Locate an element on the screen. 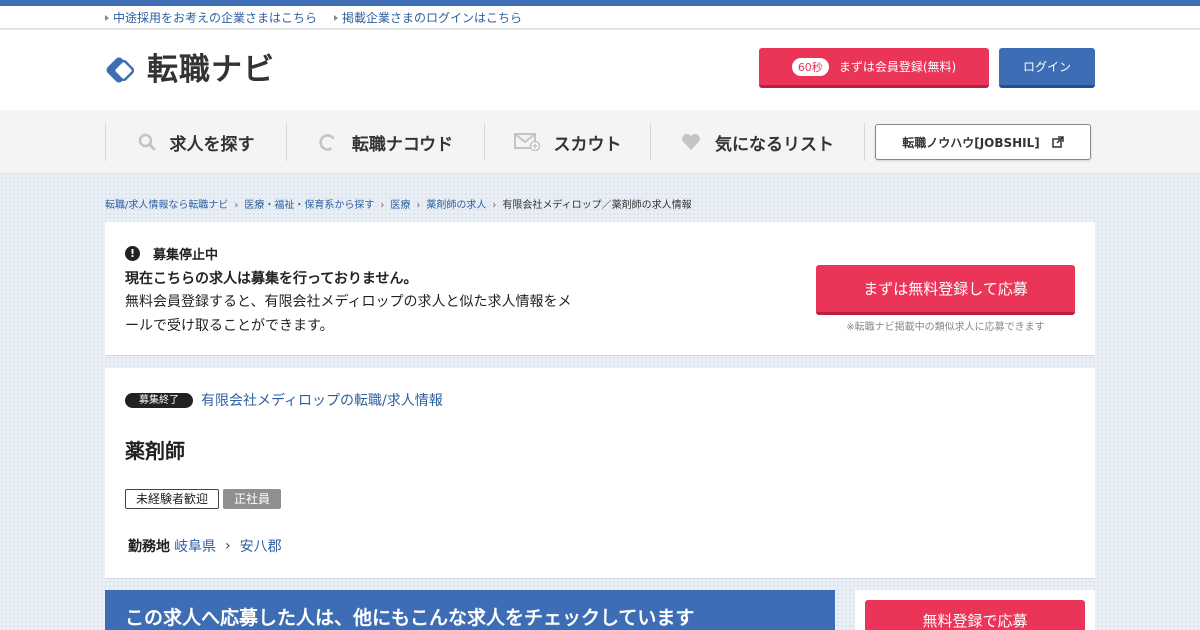  nav-divider is located at coordinates (864, 142).